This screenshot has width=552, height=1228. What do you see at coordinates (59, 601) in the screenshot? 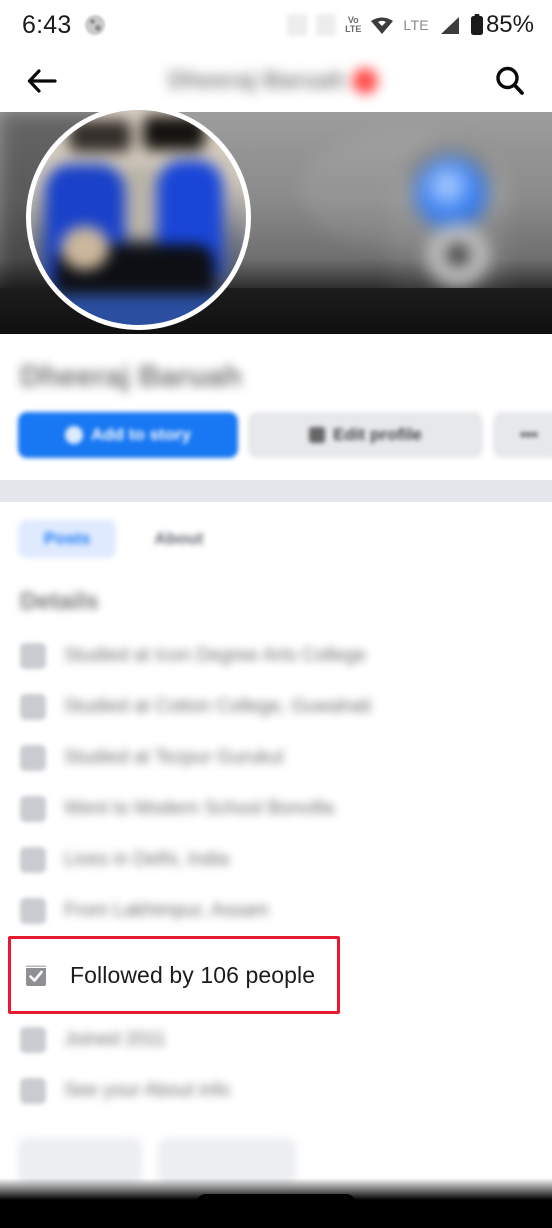
I see `details-heading: Details` at bounding box center [59, 601].